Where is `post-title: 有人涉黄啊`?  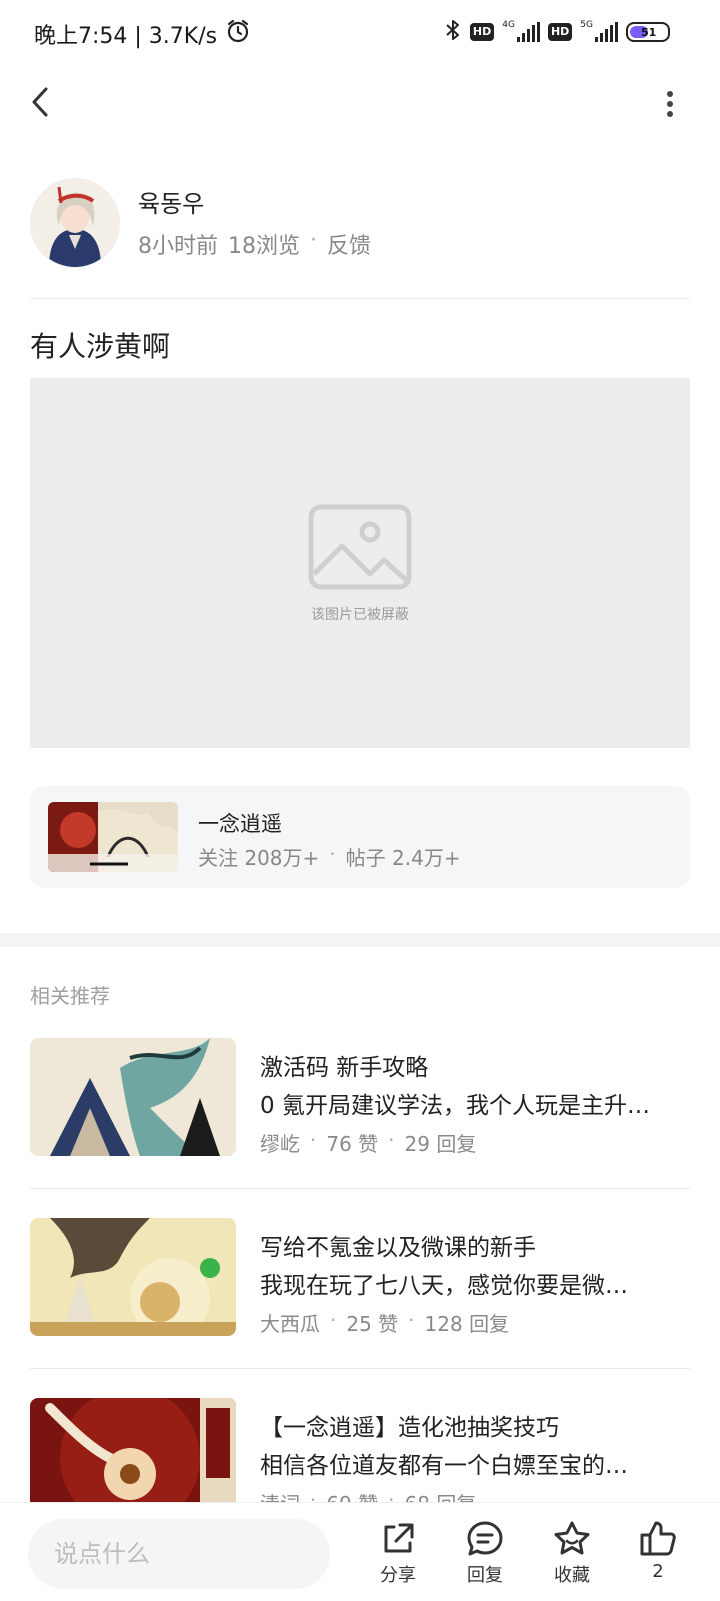 post-title: 有人涉黄啊 is located at coordinates (100, 346).